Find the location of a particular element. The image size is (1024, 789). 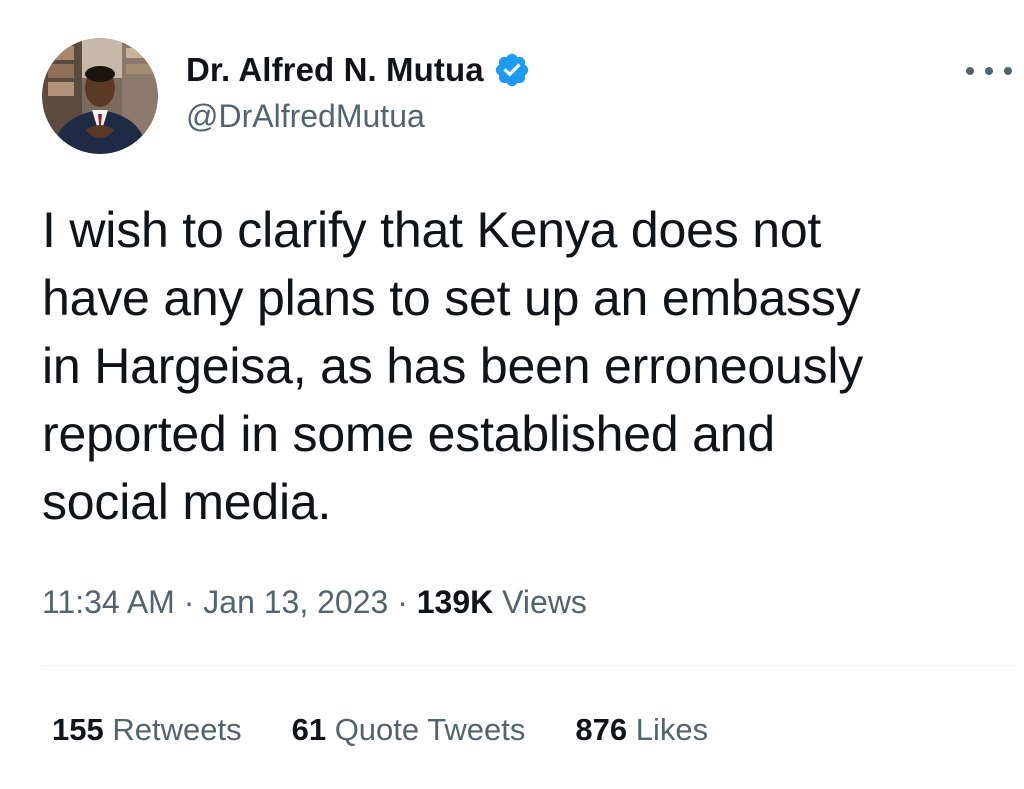

quote-tweets-count: 61 is located at coordinates (313, 729).